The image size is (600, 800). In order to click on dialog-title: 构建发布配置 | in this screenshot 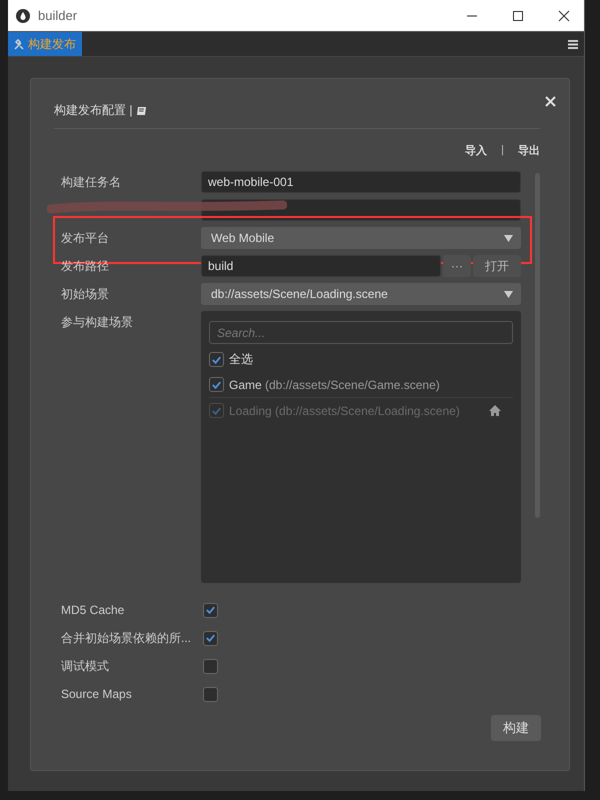, I will do `click(93, 110)`.